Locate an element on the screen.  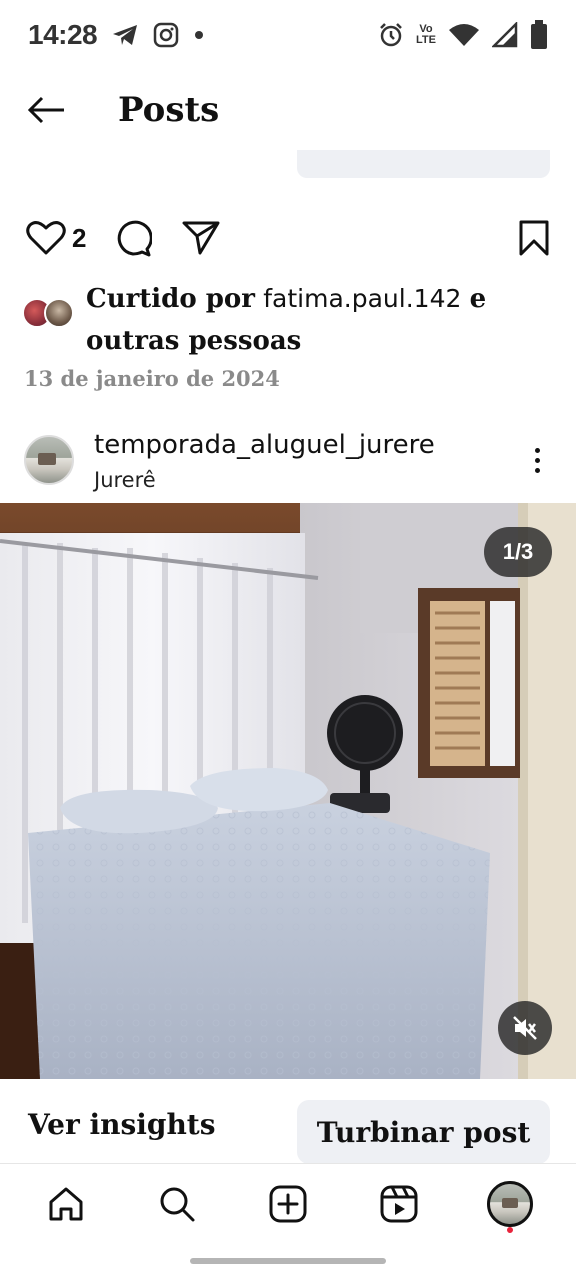
likes-suffix-1: e is located at coordinates (478, 299).